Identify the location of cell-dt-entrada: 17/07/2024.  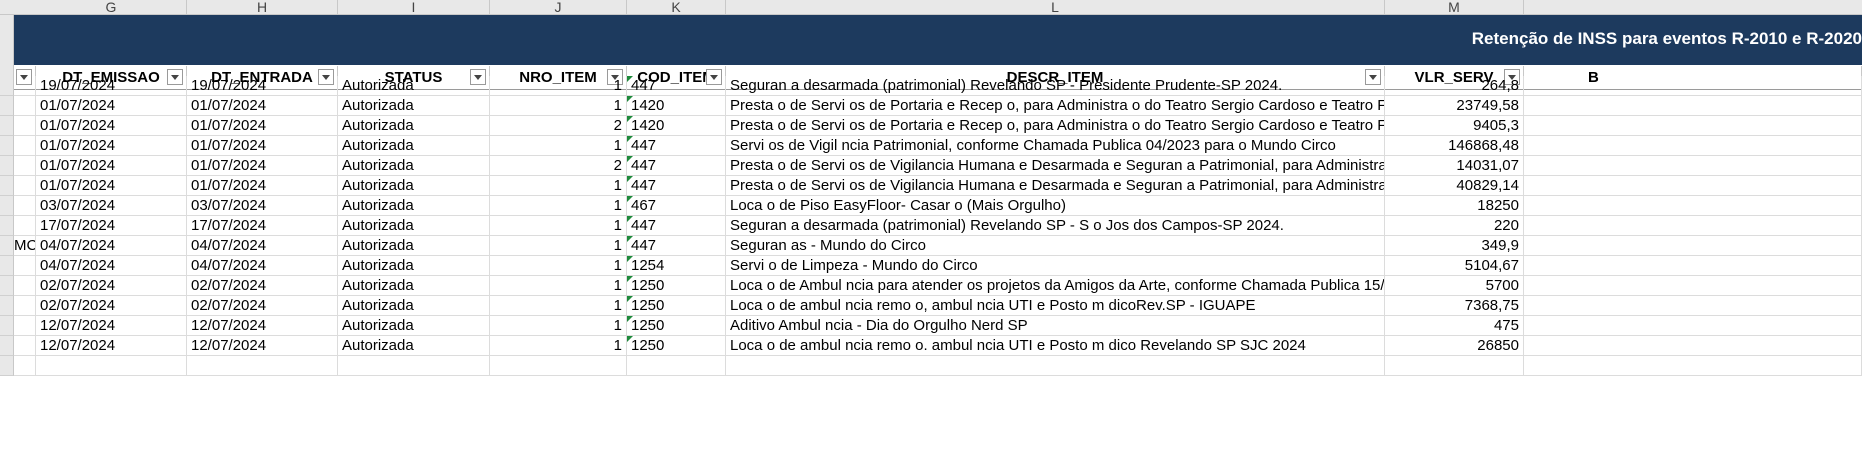
(262, 226).